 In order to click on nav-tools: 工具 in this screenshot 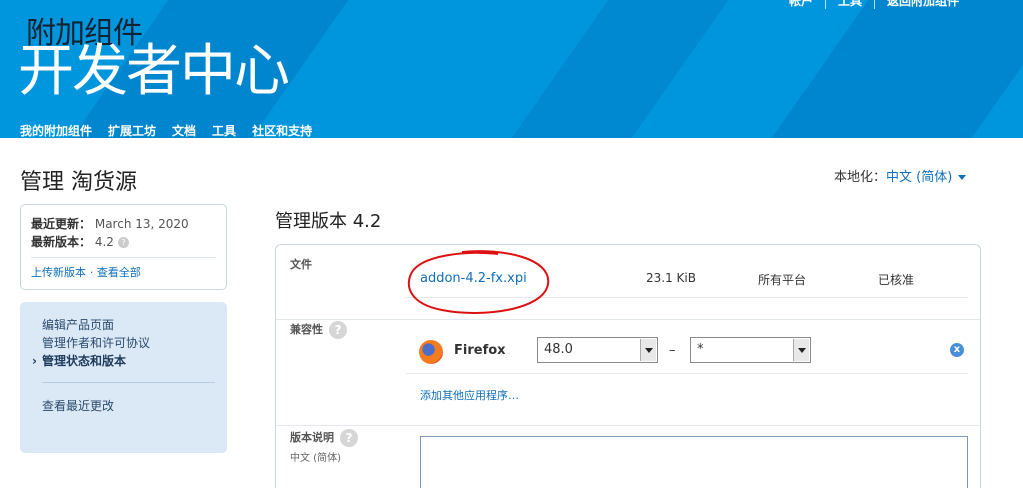, I will do `click(224, 130)`.